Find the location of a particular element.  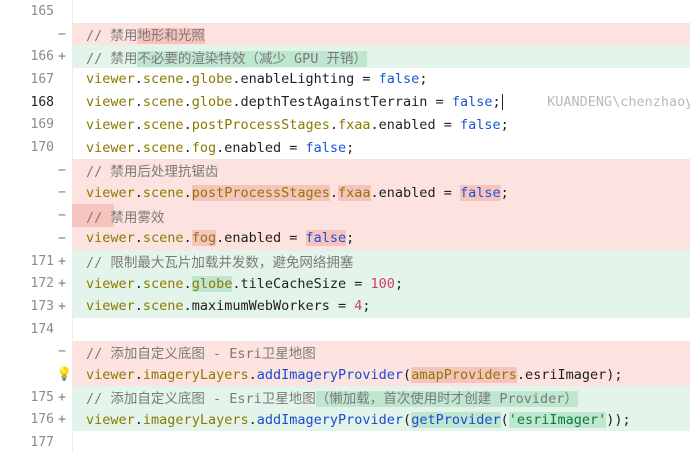

code-line: 166 + // 禁用不必要的渲染特效（减少 GPU 开销） is located at coordinates (345, 57).